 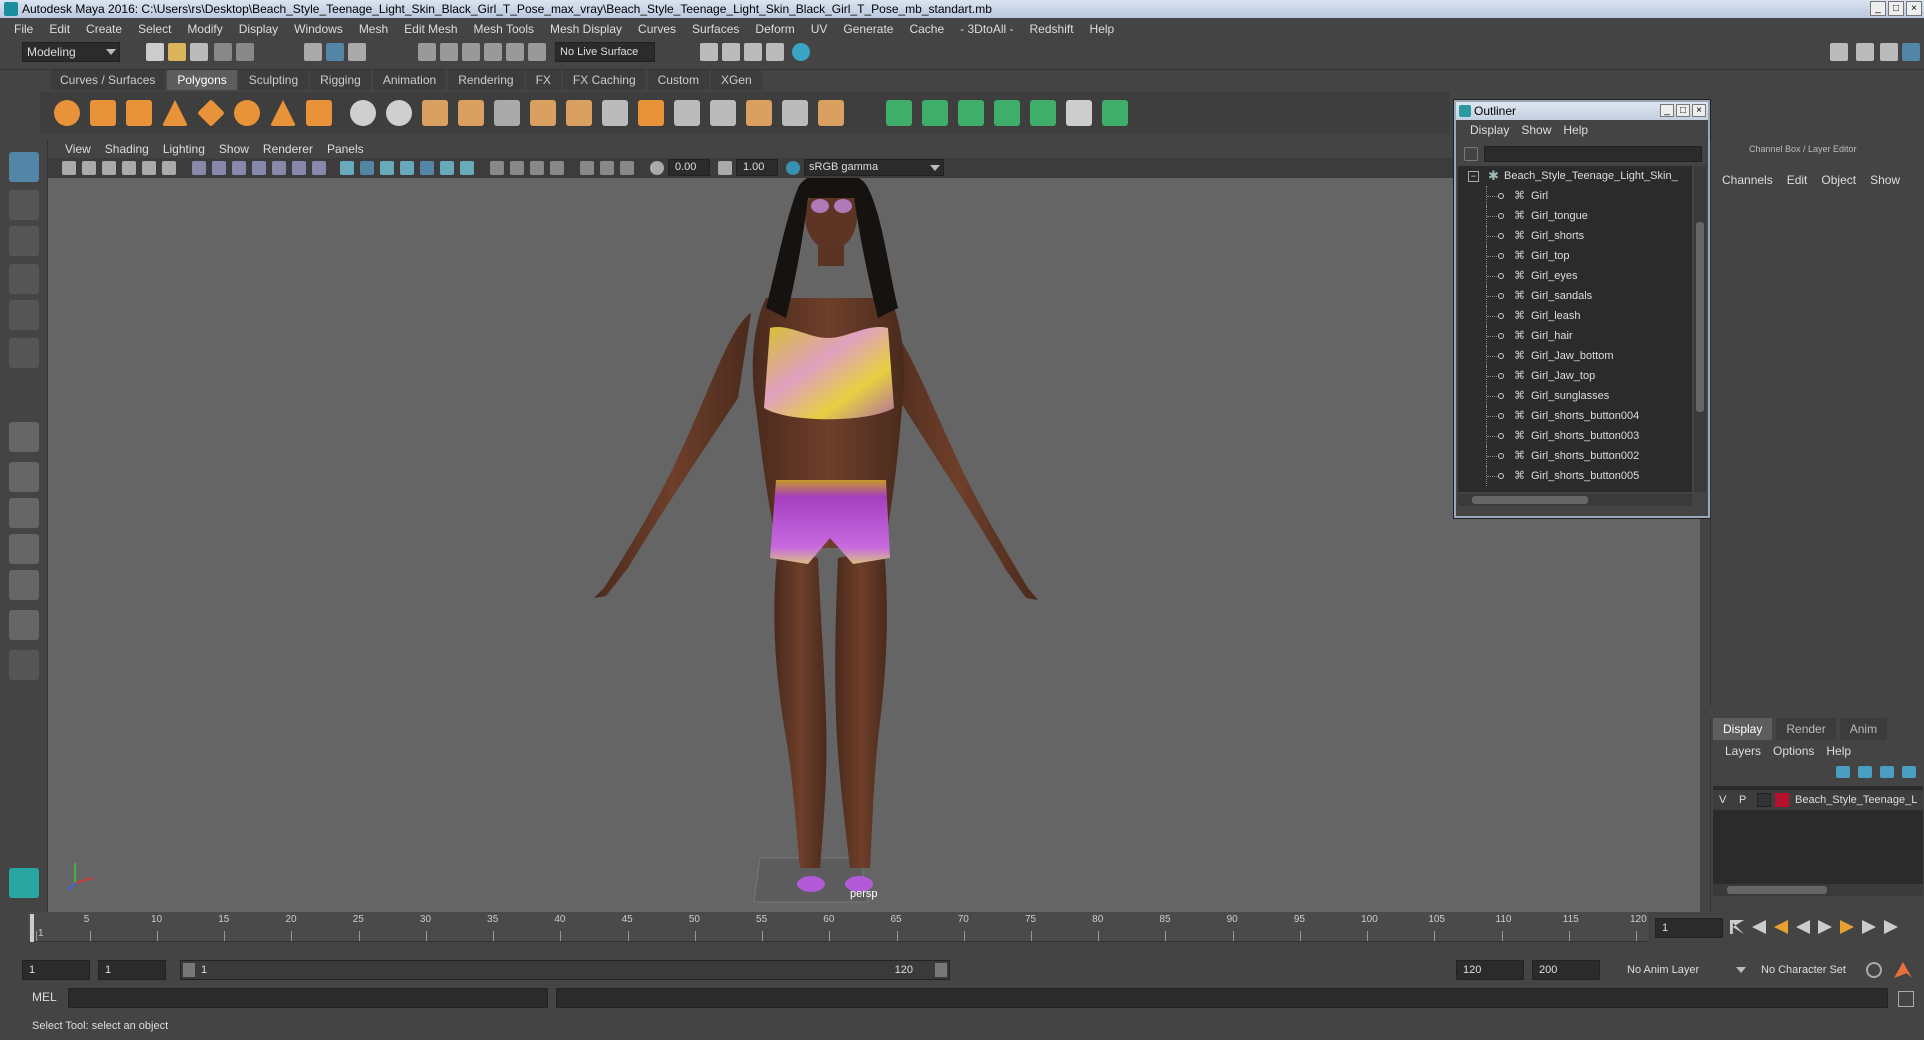 I want to click on layer-color-swatch, so click(x=1782, y=800).